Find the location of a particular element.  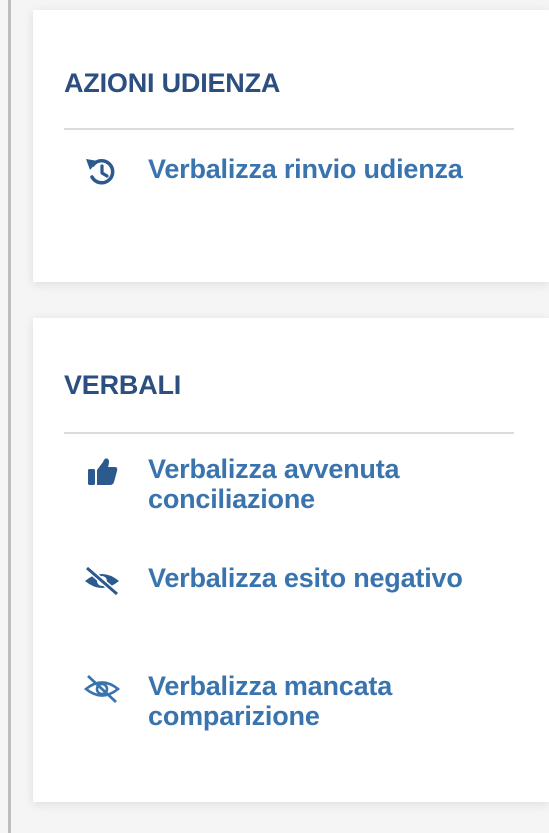

azioni-udienza-divider is located at coordinates (289, 129).